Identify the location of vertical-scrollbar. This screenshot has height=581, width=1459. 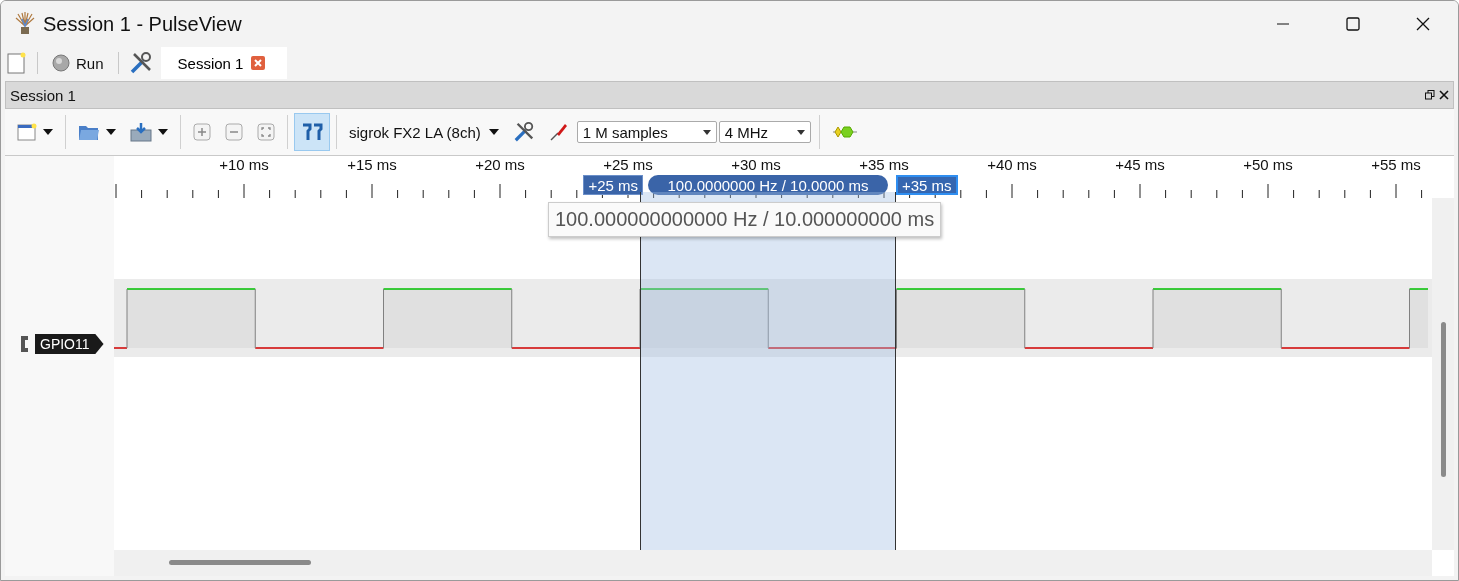
(1443, 374).